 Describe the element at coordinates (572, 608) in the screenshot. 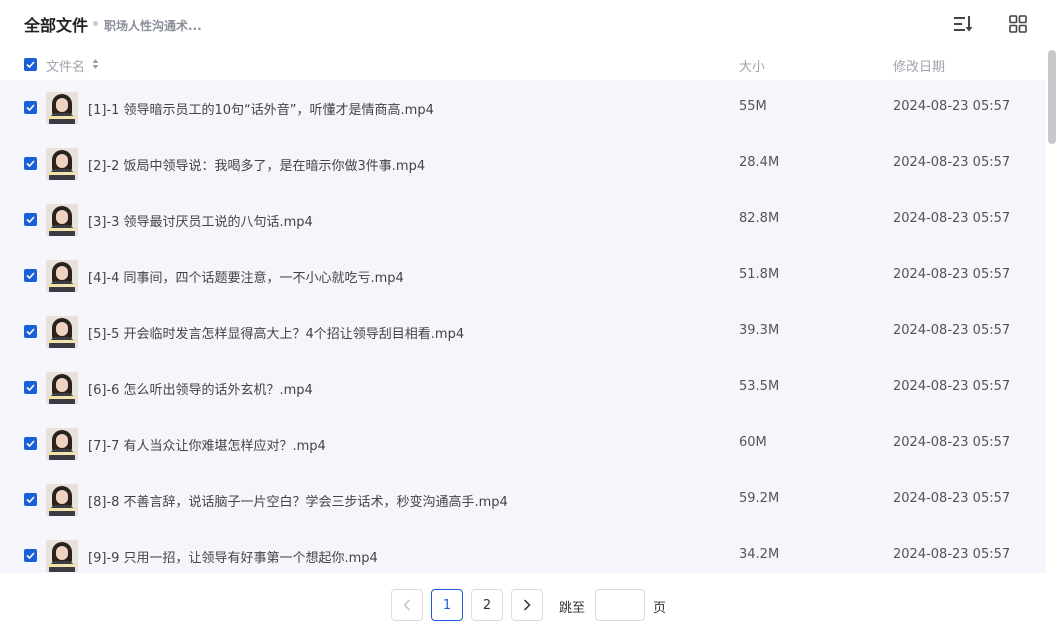

I see `jump-to-label: 跳至` at that location.